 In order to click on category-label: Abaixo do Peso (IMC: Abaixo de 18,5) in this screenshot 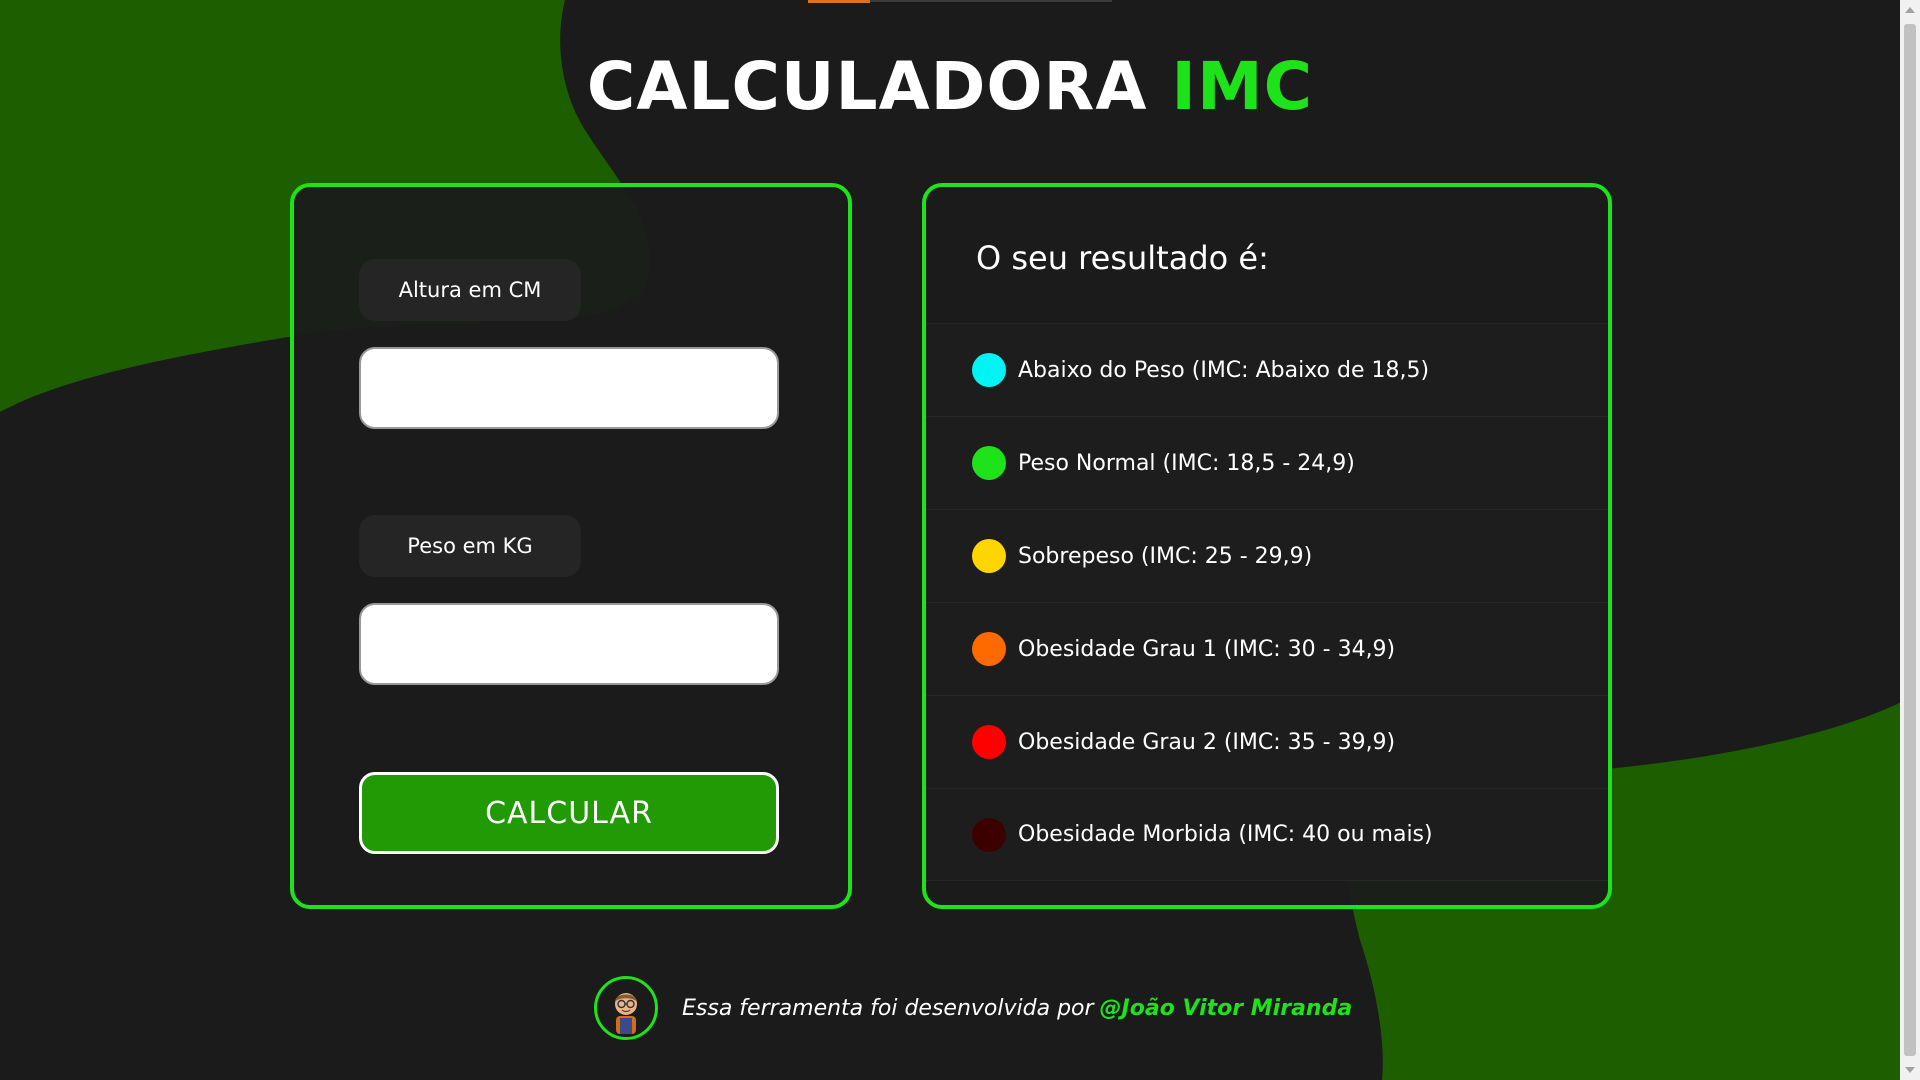, I will do `click(1224, 370)`.